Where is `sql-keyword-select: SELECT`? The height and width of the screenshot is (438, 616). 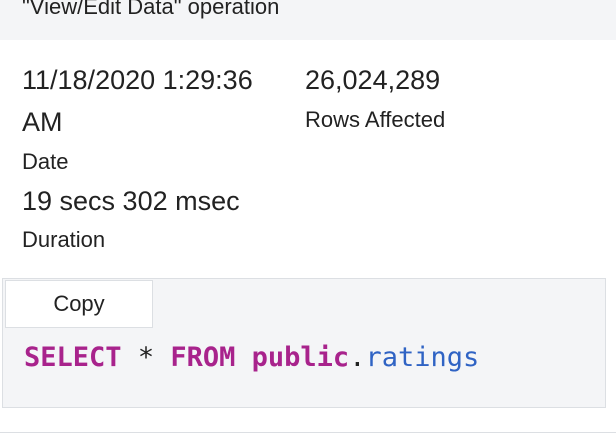 sql-keyword-select: SELECT is located at coordinates (73, 357).